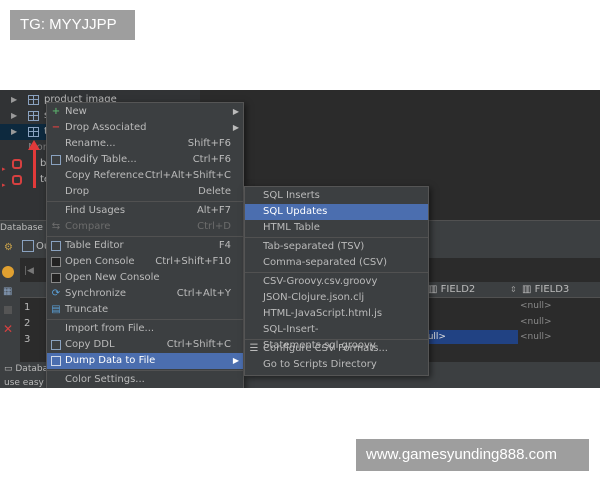  I want to click on menu-item-copy-reference: Copy Reference Ctrl+Alt+Shift+C, so click(145, 176).